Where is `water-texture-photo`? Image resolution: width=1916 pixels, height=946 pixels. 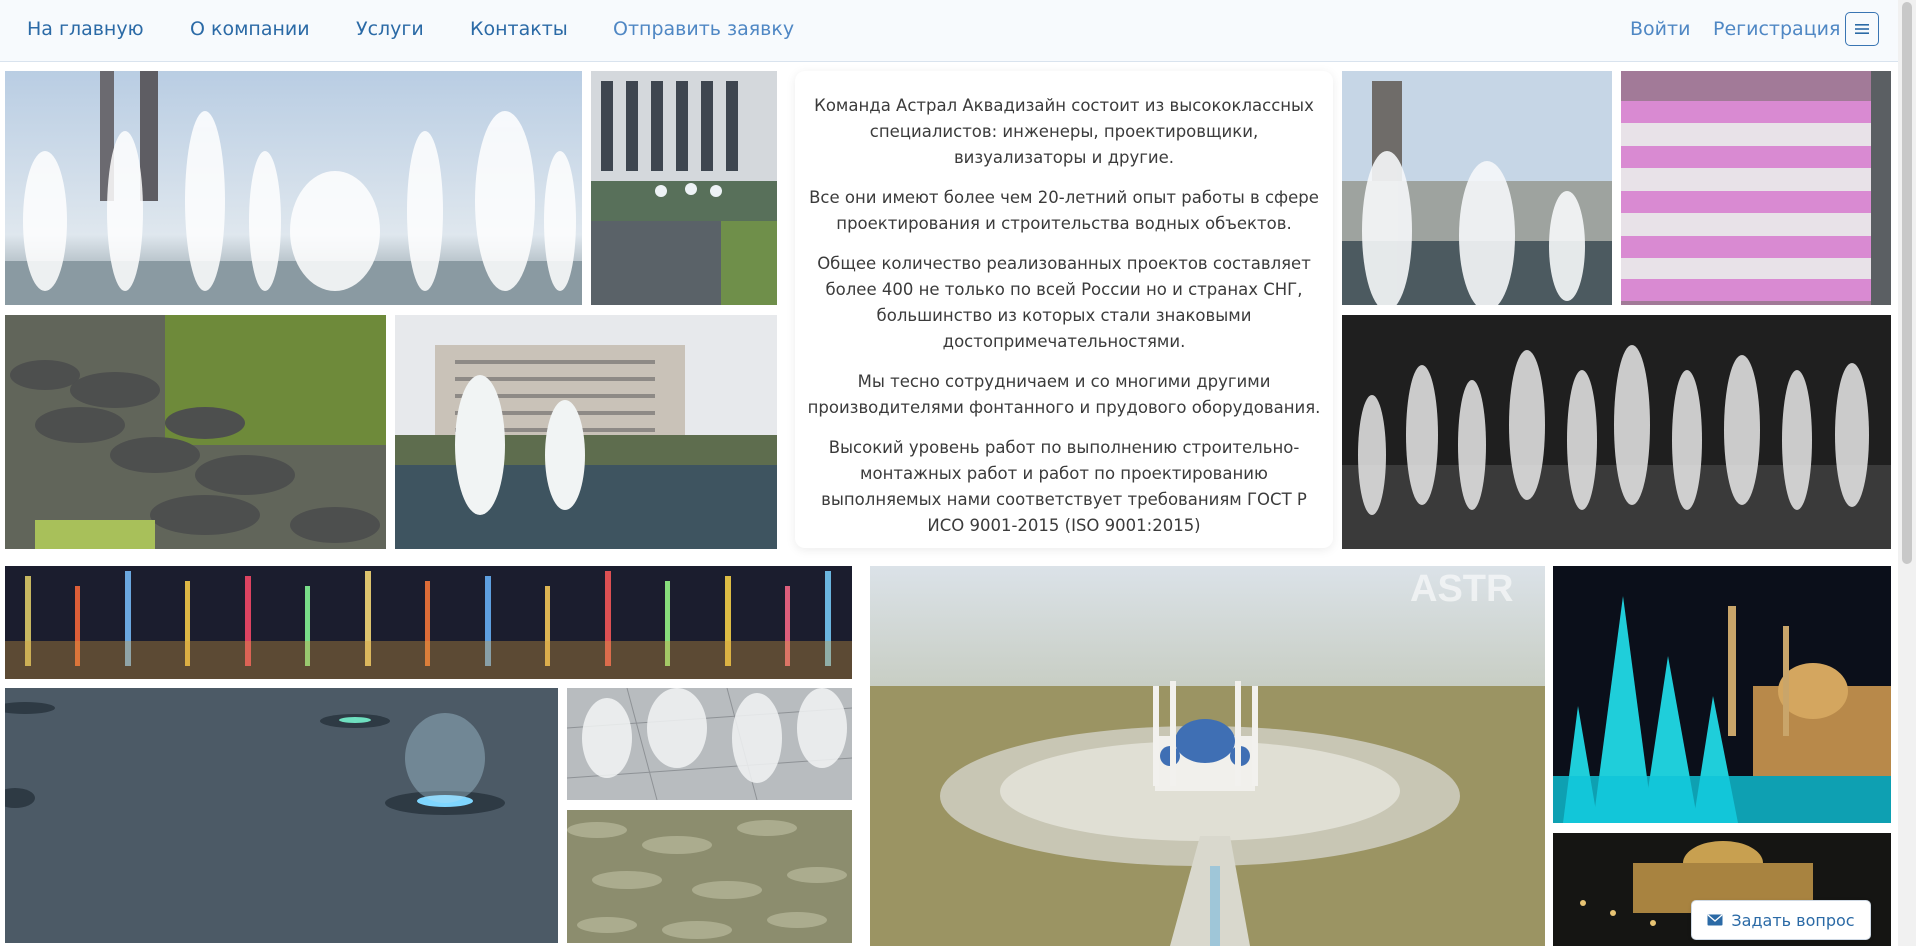 water-texture-photo is located at coordinates (709, 876).